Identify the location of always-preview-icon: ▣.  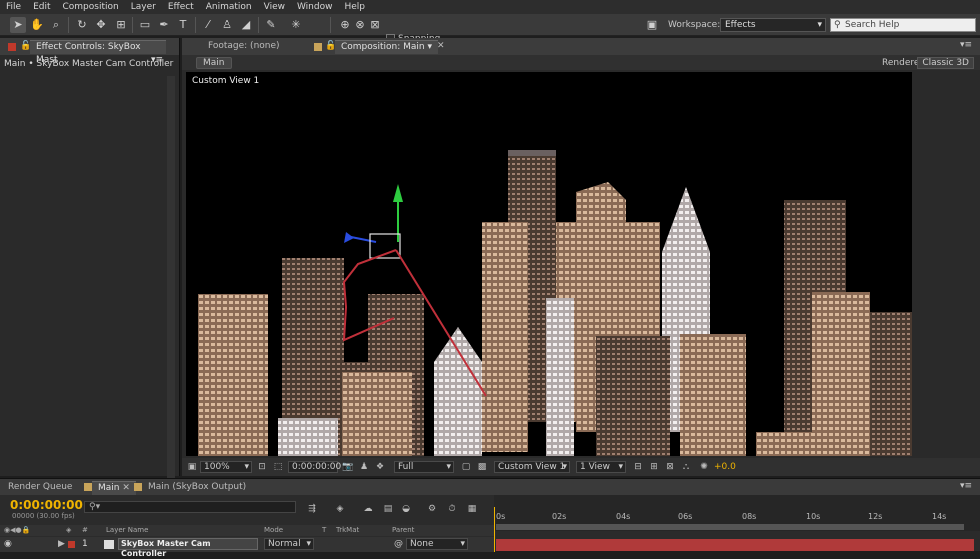
(192, 467).